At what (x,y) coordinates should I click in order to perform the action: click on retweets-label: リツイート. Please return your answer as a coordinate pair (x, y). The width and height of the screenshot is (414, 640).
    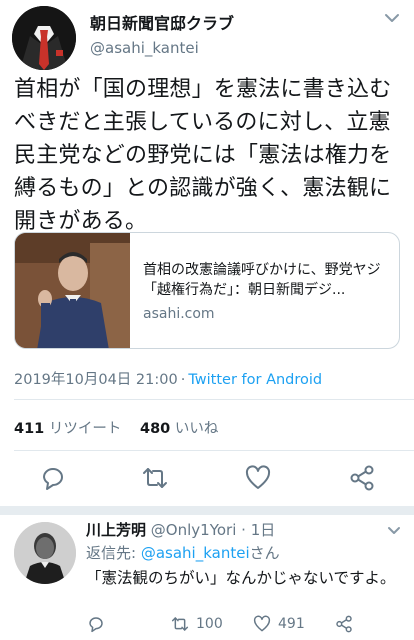
    Looking at the image, I should click on (85, 429).